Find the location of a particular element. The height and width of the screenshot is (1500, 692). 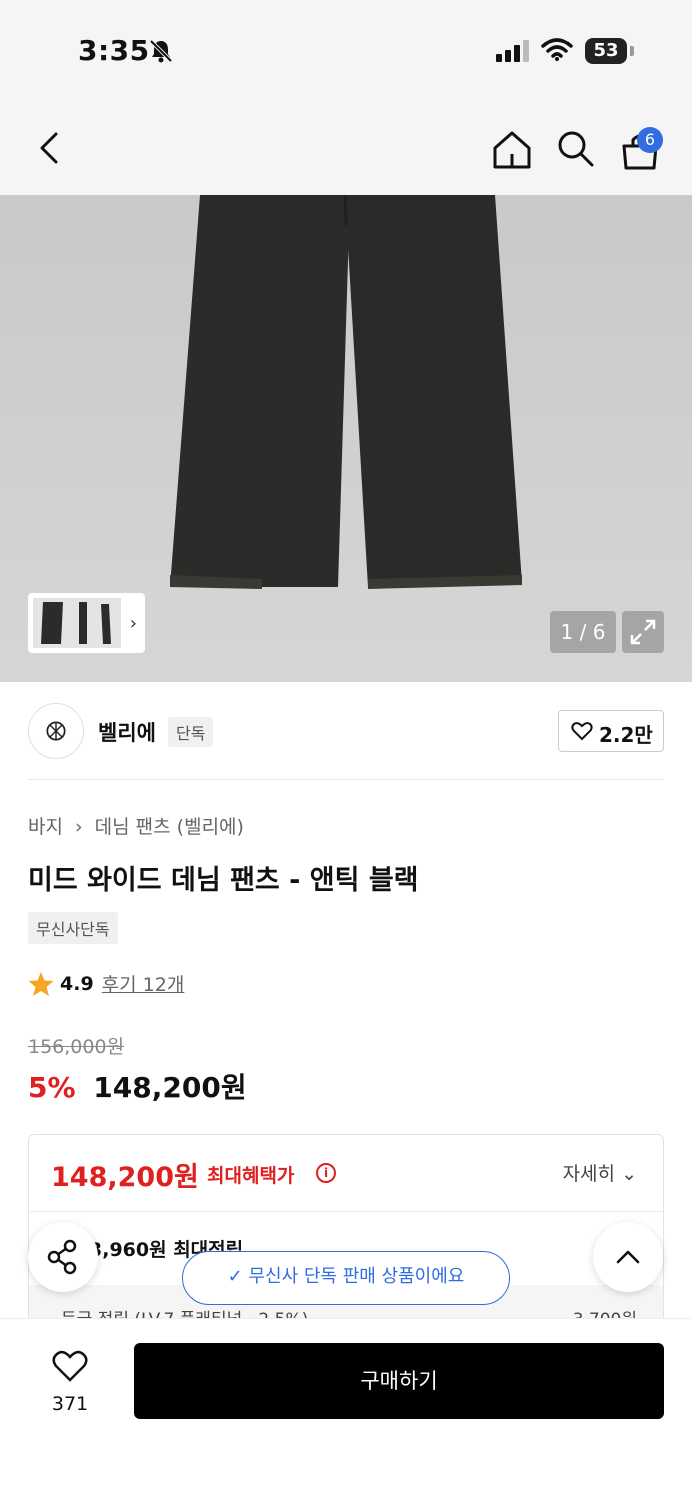

brand-row: 벨리에 단독 2.2만 is located at coordinates (346, 740).